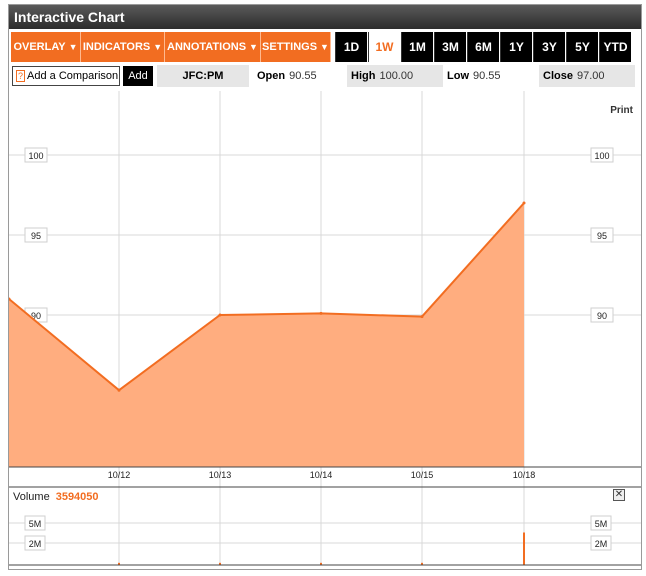  I want to click on open-label: Open, so click(271, 76).